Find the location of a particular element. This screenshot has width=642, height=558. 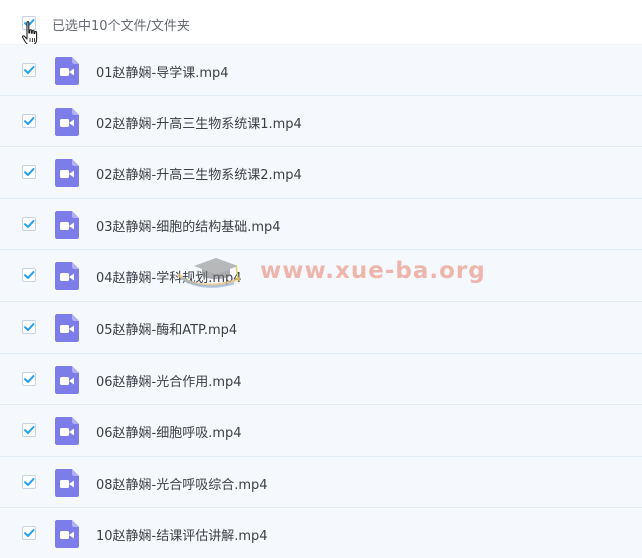

file-name: 02赵静娴-升高三生物系统课2.mp4 is located at coordinates (199, 173).